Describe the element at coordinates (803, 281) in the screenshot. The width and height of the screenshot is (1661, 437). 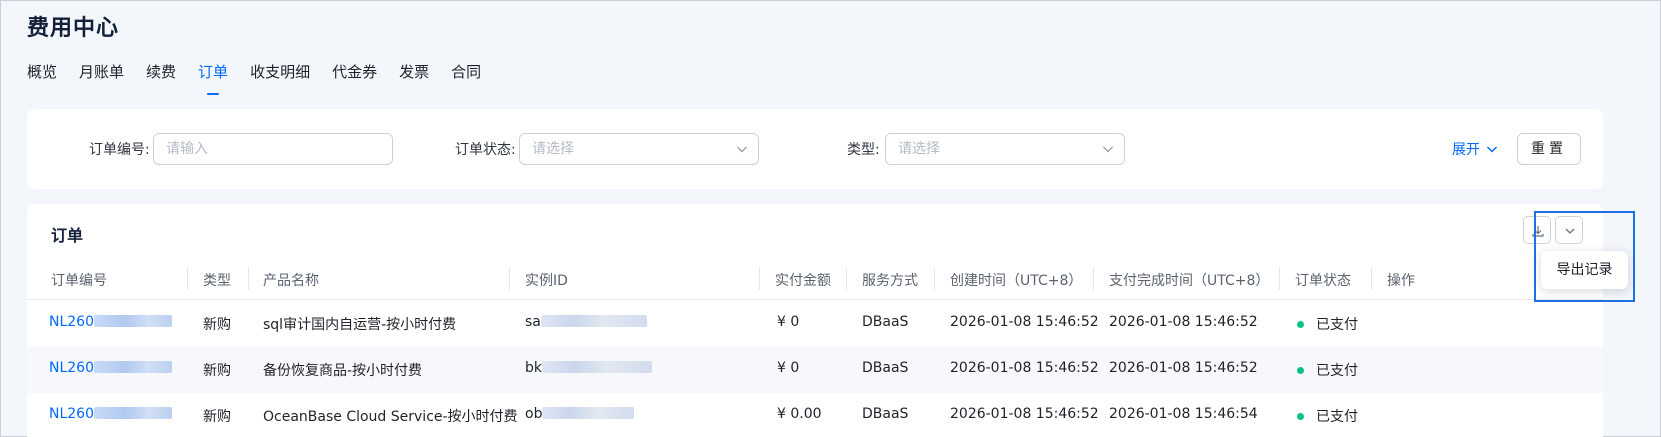
I see `col-amount: 实付金额` at that location.